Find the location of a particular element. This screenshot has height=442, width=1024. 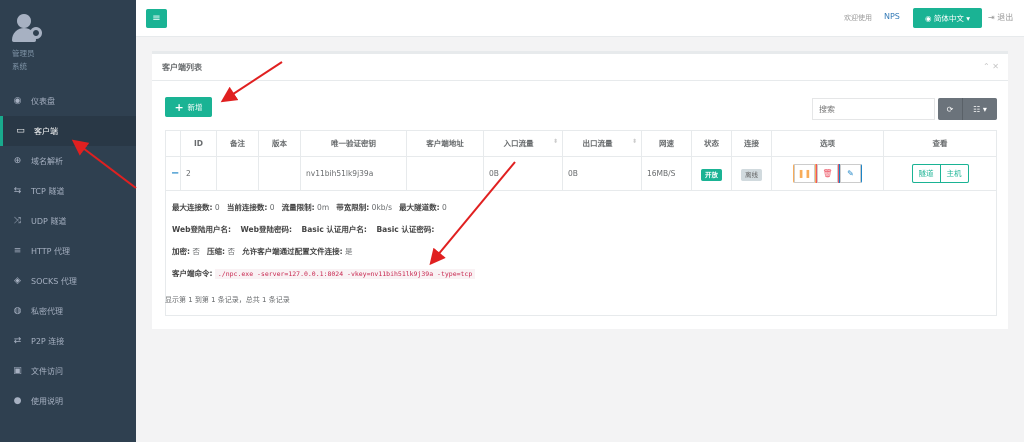

status-badge: 开放 is located at coordinates (711, 174).